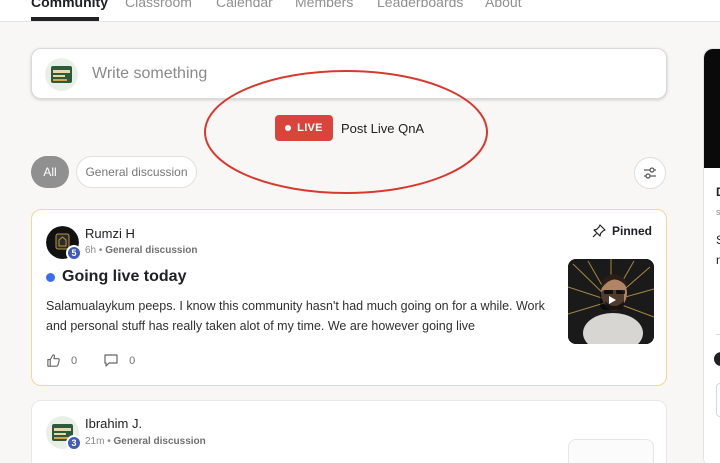 Image resolution: width=720 pixels, height=463 pixels. I want to click on post-meta: 21m • General discussion, so click(145, 441).